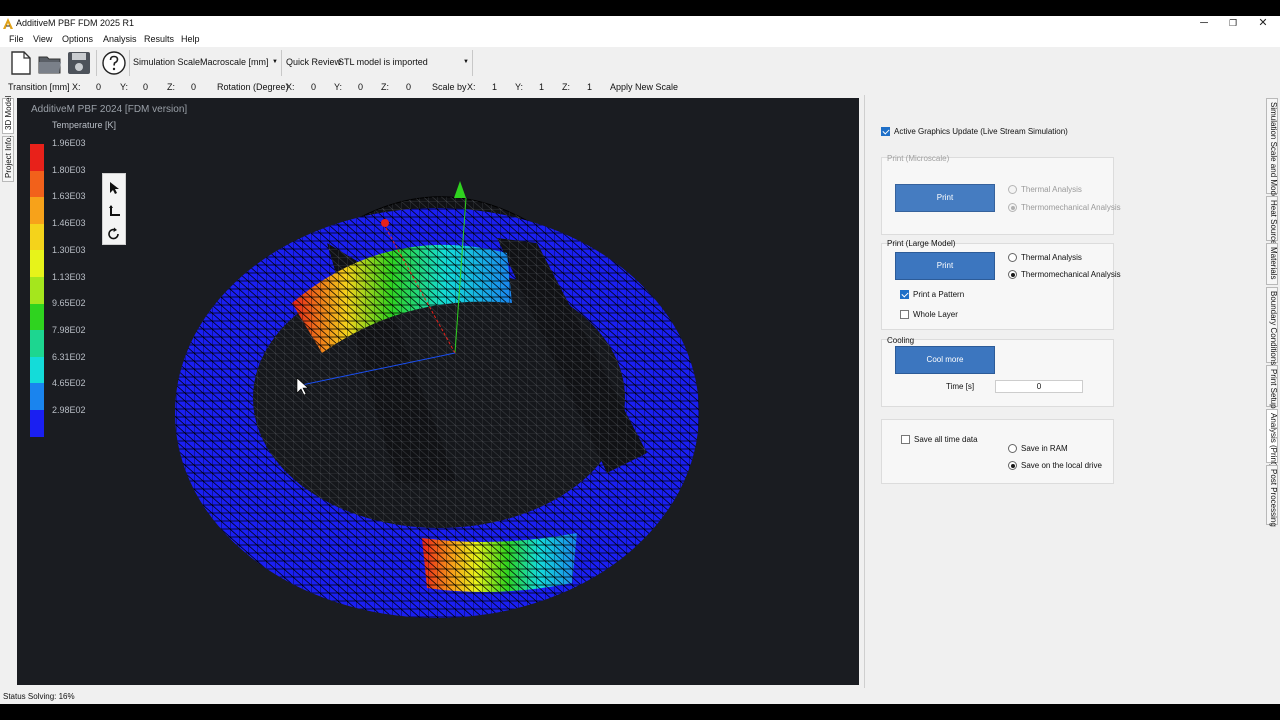 The height and width of the screenshot is (720, 1280). Describe the element at coordinates (8, 115) in the screenshot. I see `tab-3d-model: 3D Model` at that location.